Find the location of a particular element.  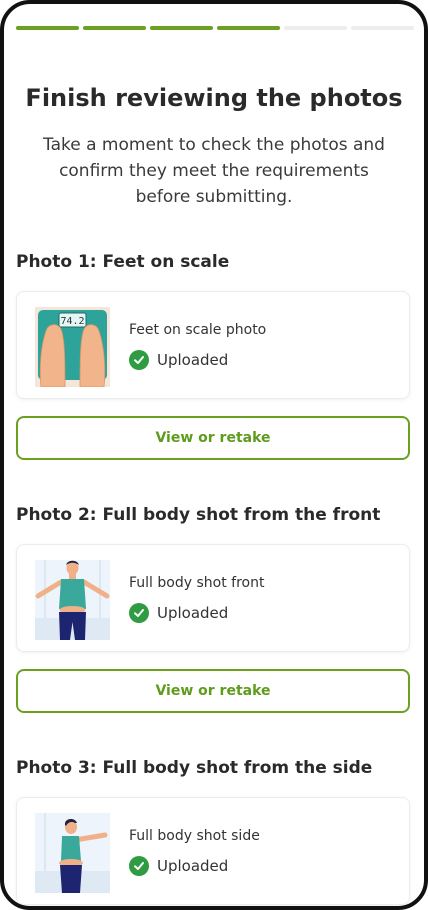

photo-3-card: Full body shot side Uploaded is located at coordinates (213, 851).